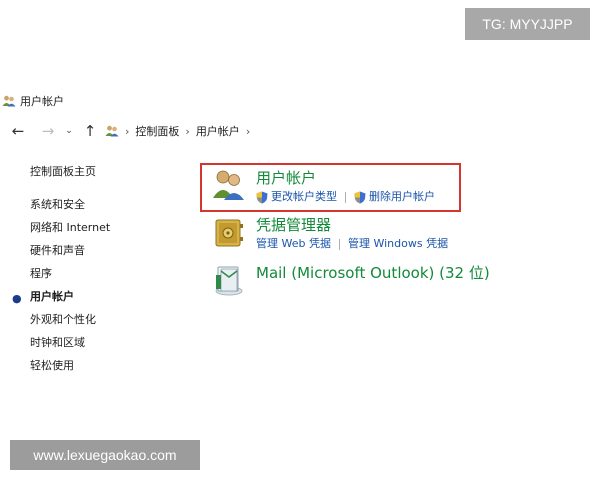 This screenshot has height=480, width=600. I want to click on sidebar-item-clock-region: 时钟和区域, so click(105, 346).